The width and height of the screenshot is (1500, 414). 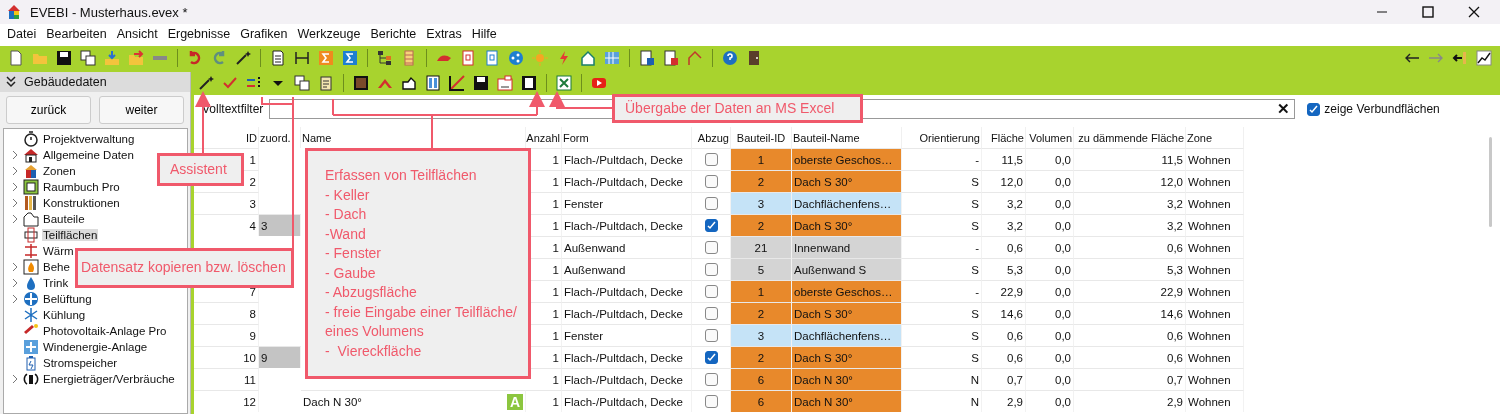 I want to click on tree-item: Trink, so click(x=56, y=283).